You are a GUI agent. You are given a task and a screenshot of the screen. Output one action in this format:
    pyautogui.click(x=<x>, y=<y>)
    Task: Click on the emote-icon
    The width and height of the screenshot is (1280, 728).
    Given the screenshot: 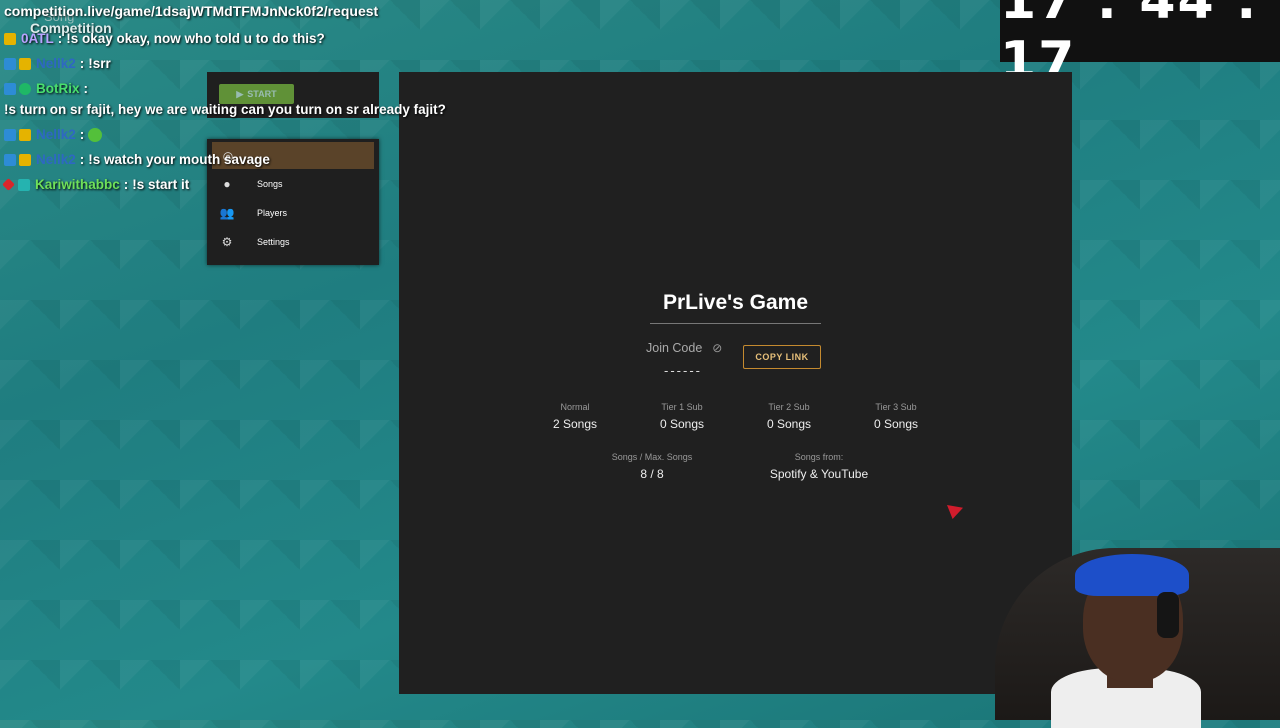 What is the action you would take?
    pyautogui.click(x=95, y=134)
    